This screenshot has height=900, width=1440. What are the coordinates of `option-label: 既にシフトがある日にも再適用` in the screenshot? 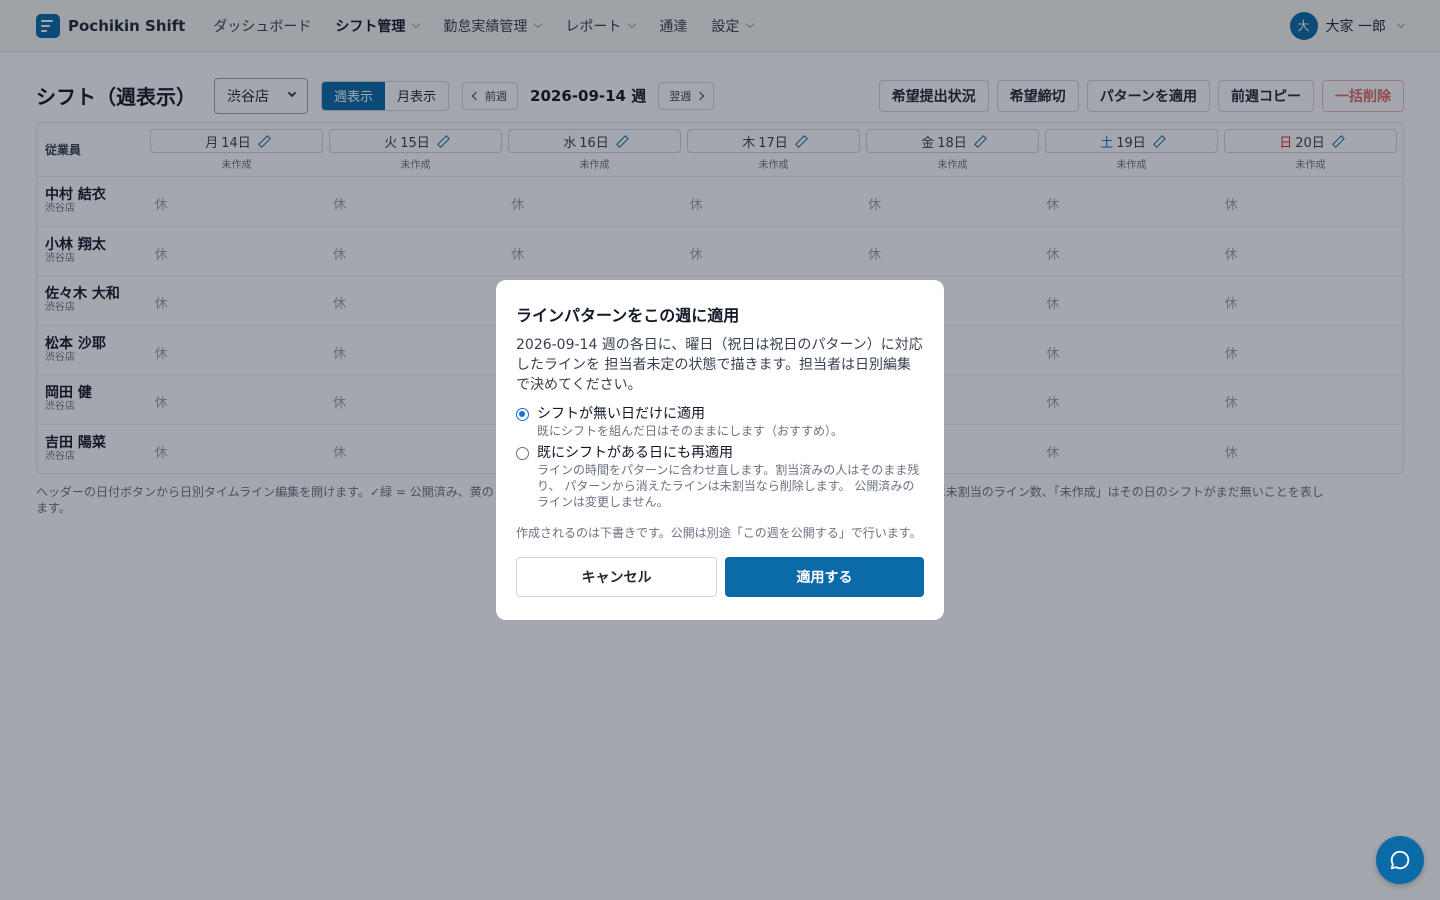 It's located at (635, 453).